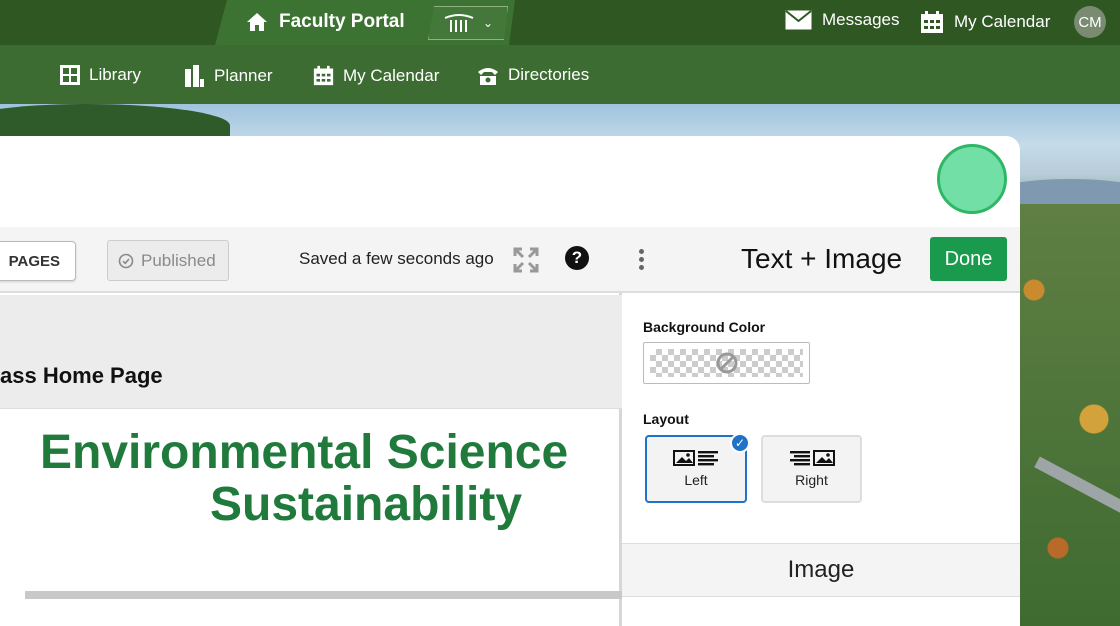  I want to click on phone-icon, so click(488, 76).